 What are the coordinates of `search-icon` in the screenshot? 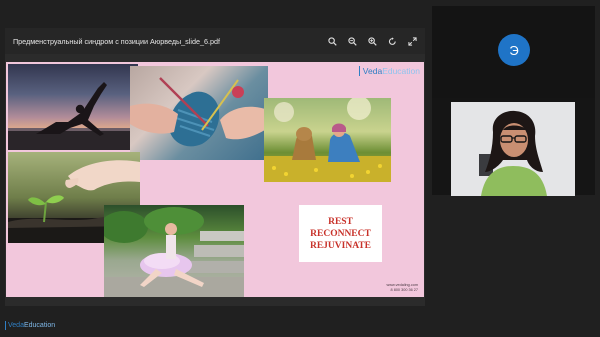 It's located at (332, 41).